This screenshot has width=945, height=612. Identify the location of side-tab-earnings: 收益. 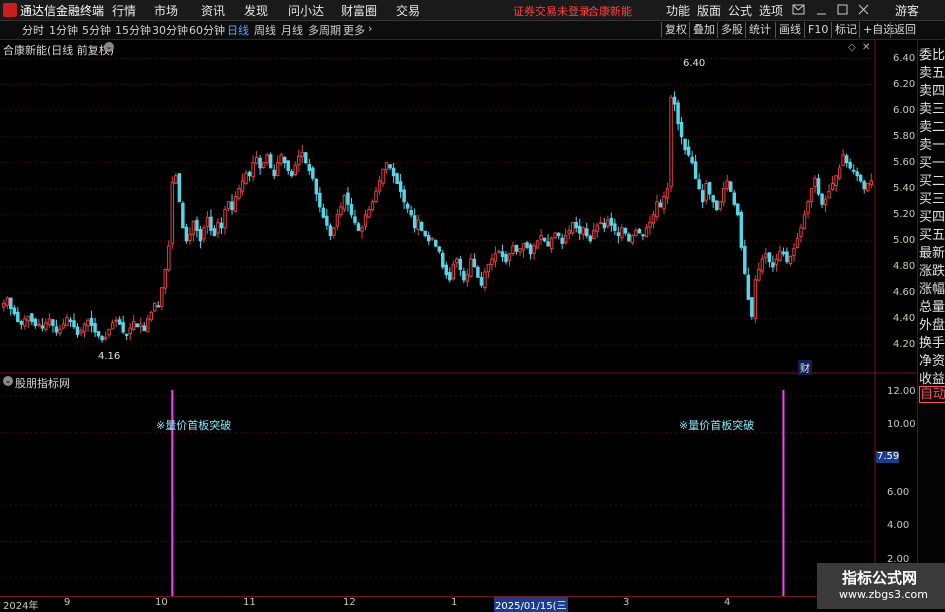
(932, 379).